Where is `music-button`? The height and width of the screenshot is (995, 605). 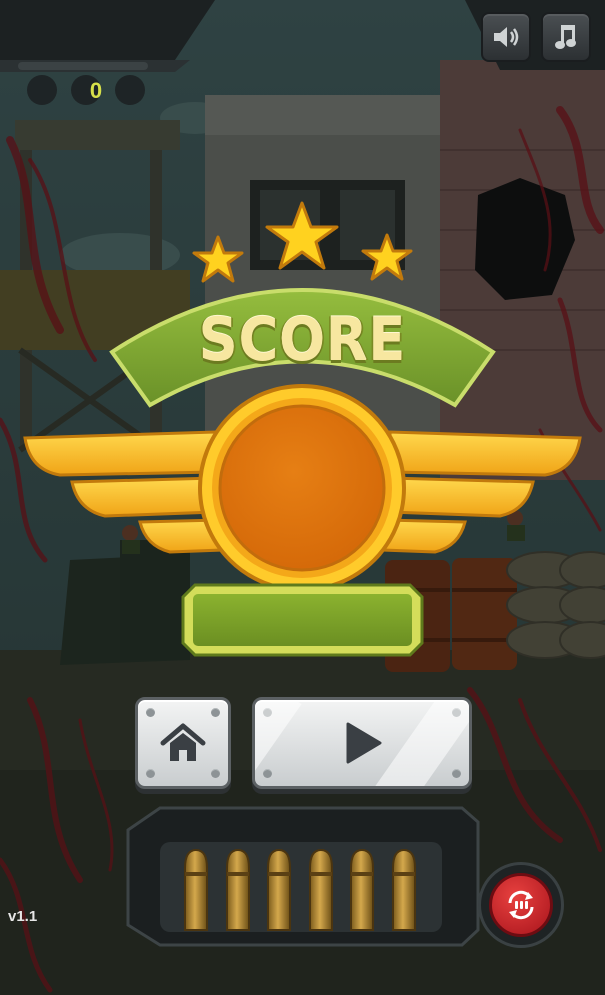 music-button is located at coordinates (566, 37).